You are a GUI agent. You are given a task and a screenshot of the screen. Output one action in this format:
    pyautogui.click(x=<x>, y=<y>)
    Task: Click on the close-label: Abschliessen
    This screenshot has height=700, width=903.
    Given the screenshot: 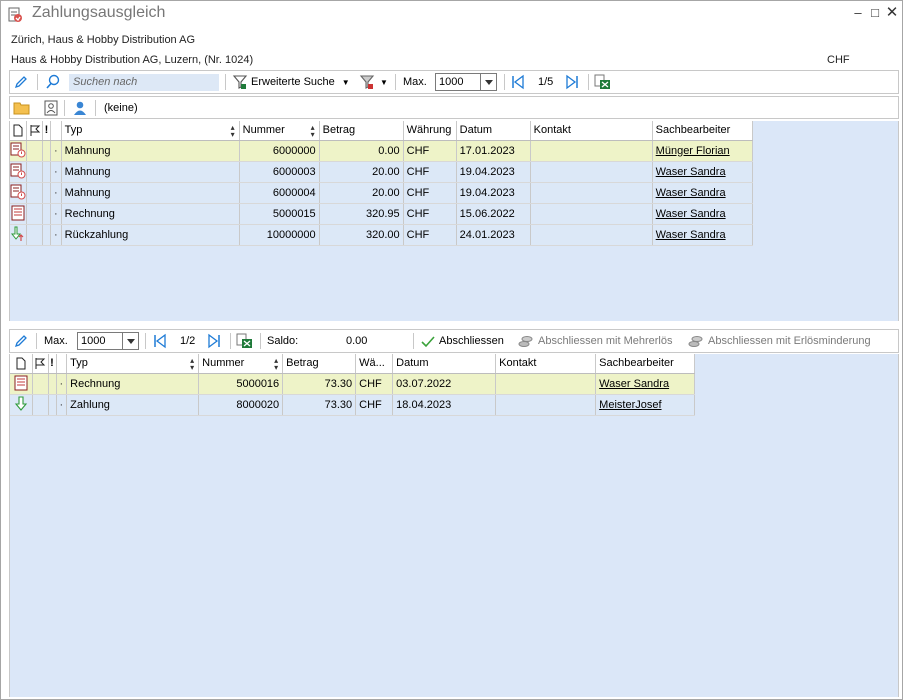 What is the action you would take?
    pyautogui.click(x=471, y=341)
    